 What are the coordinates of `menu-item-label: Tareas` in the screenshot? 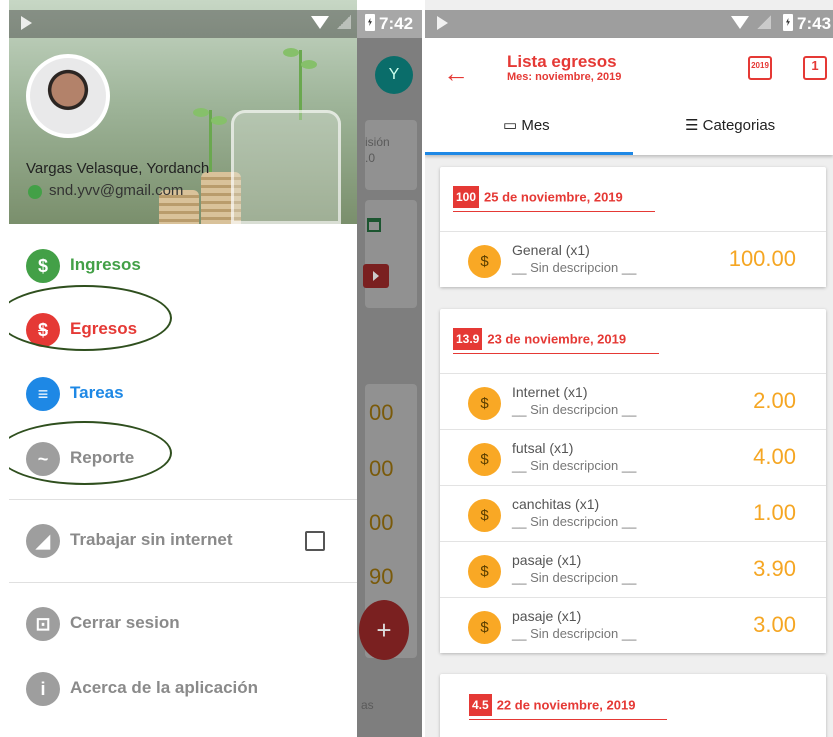 It's located at (97, 392).